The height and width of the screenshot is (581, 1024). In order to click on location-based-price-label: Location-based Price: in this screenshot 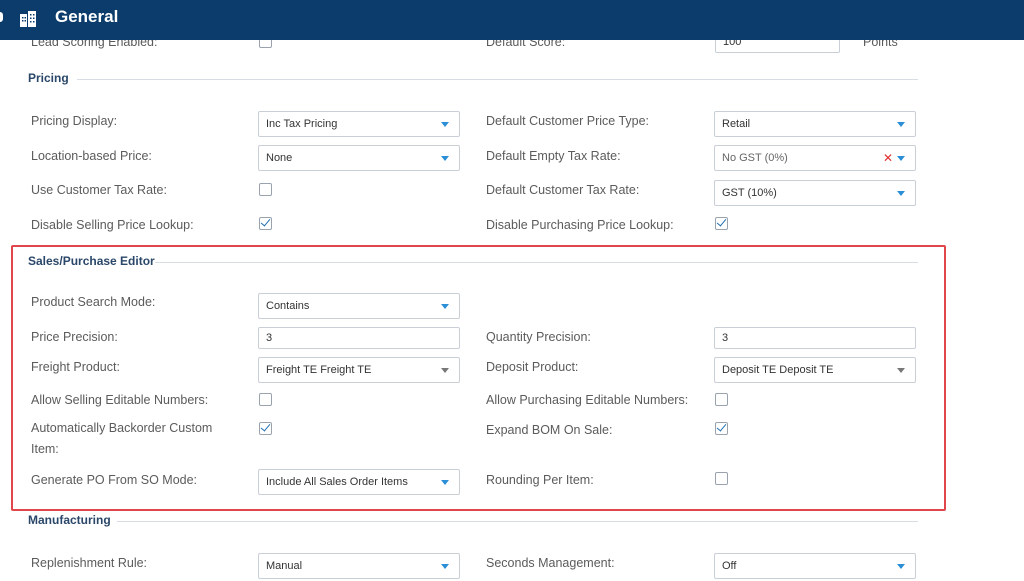, I will do `click(91, 156)`.